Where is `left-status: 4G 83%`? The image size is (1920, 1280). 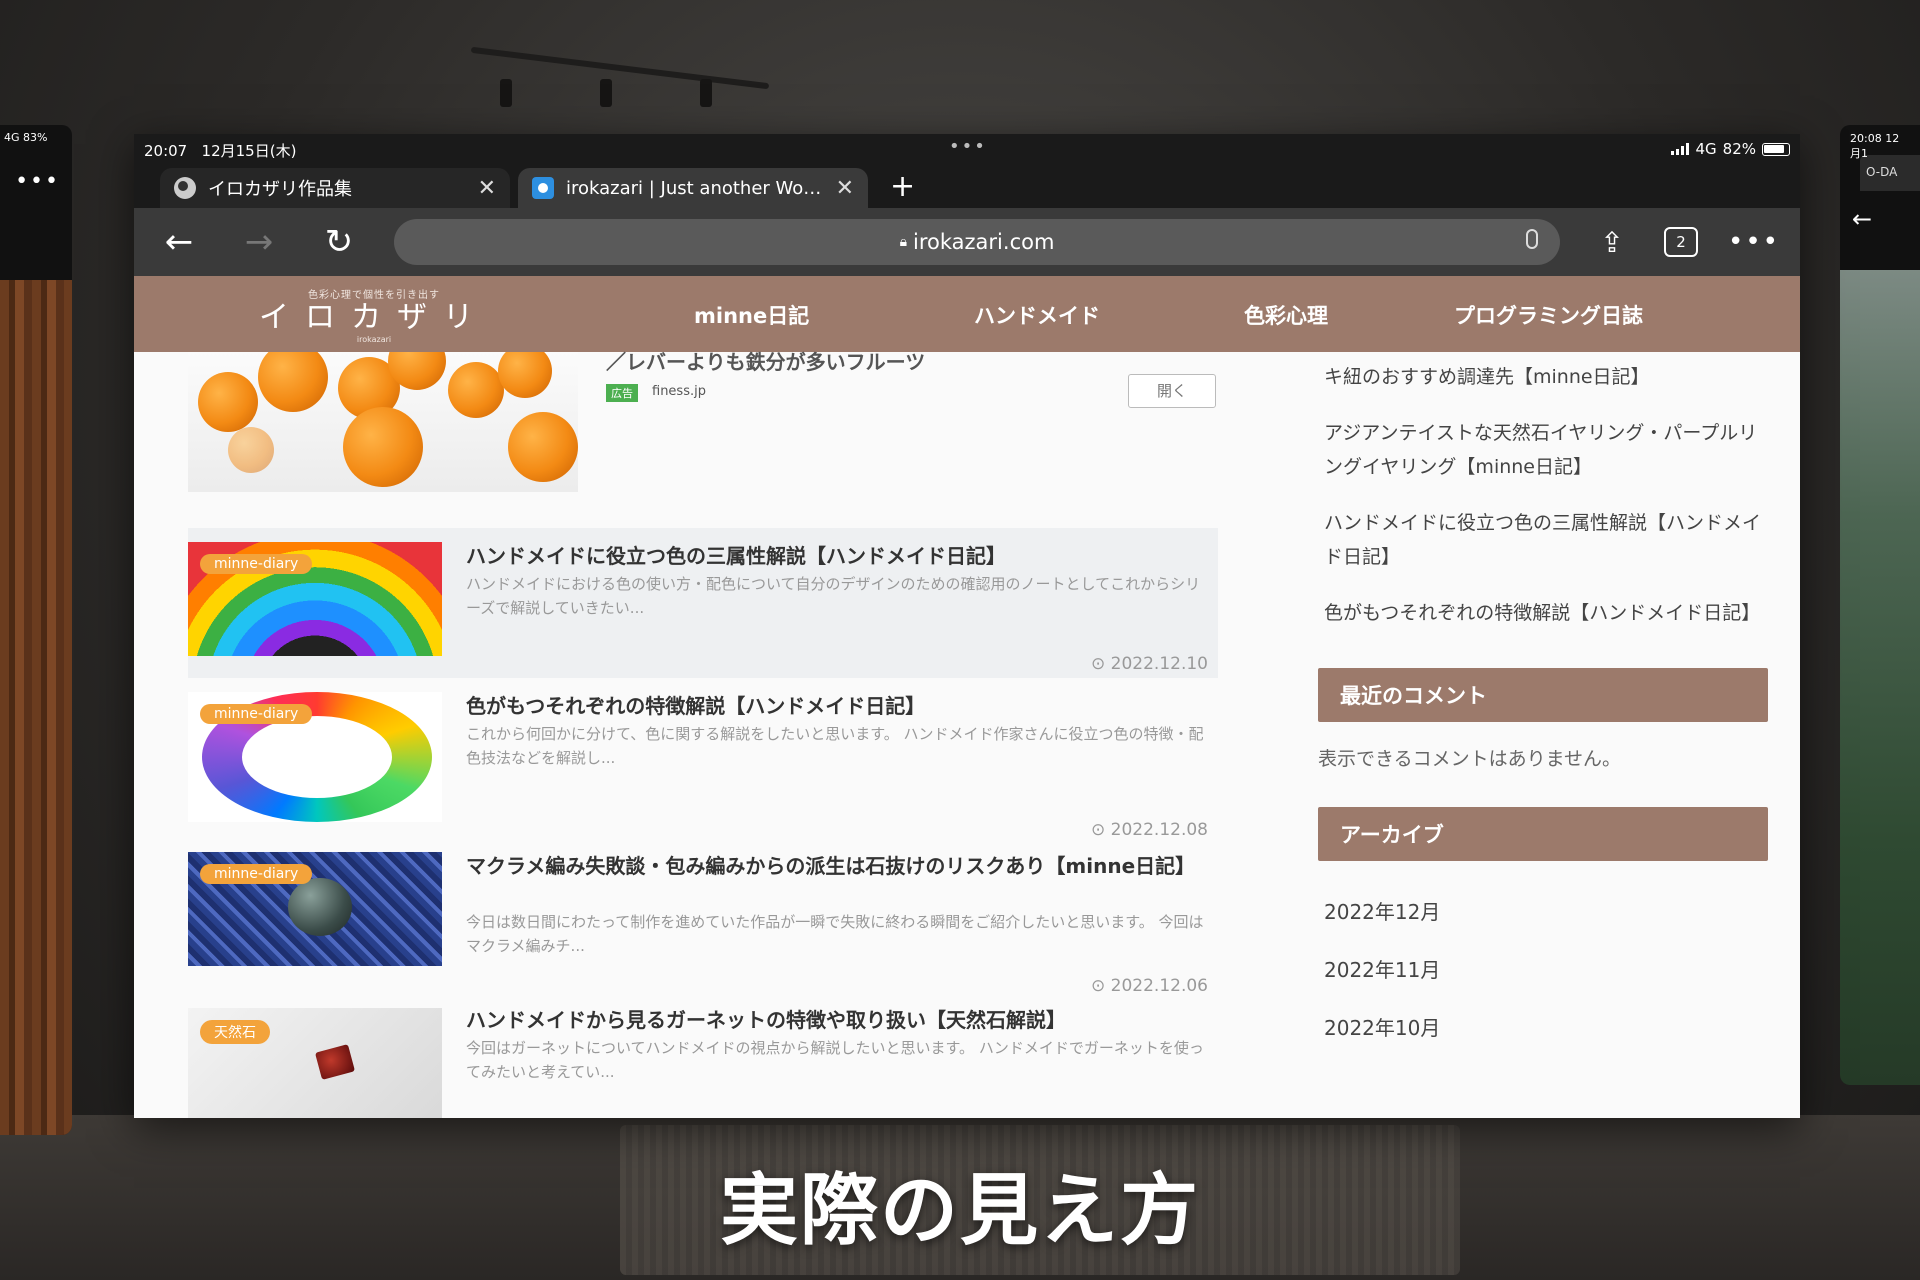
left-status: 4G 83% is located at coordinates (26, 137).